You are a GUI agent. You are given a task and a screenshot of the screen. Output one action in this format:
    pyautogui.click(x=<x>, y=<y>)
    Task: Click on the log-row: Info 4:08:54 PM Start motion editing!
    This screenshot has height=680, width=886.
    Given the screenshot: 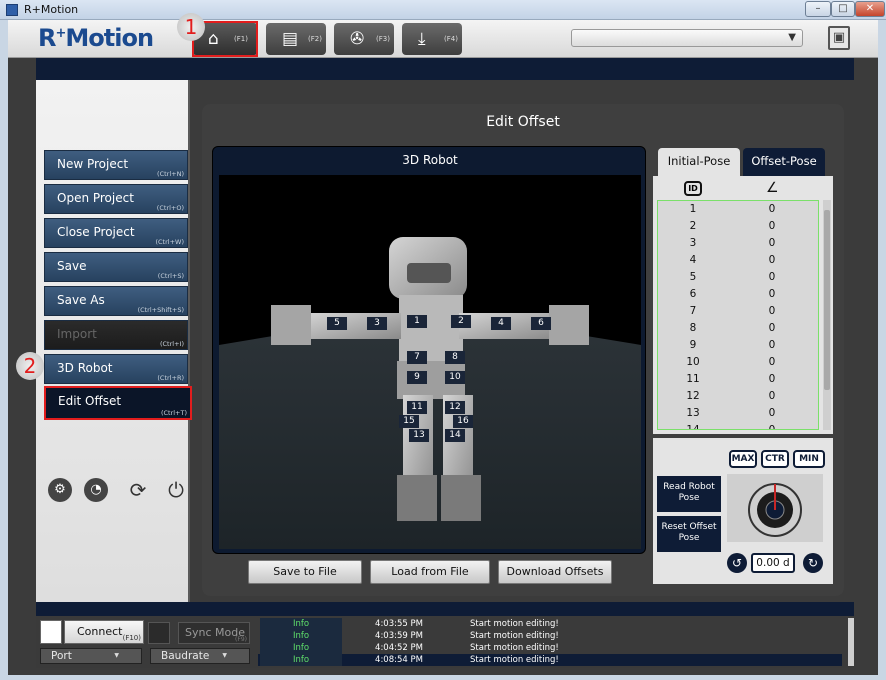 What is the action you would take?
    pyautogui.click(x=550, y=660)
    